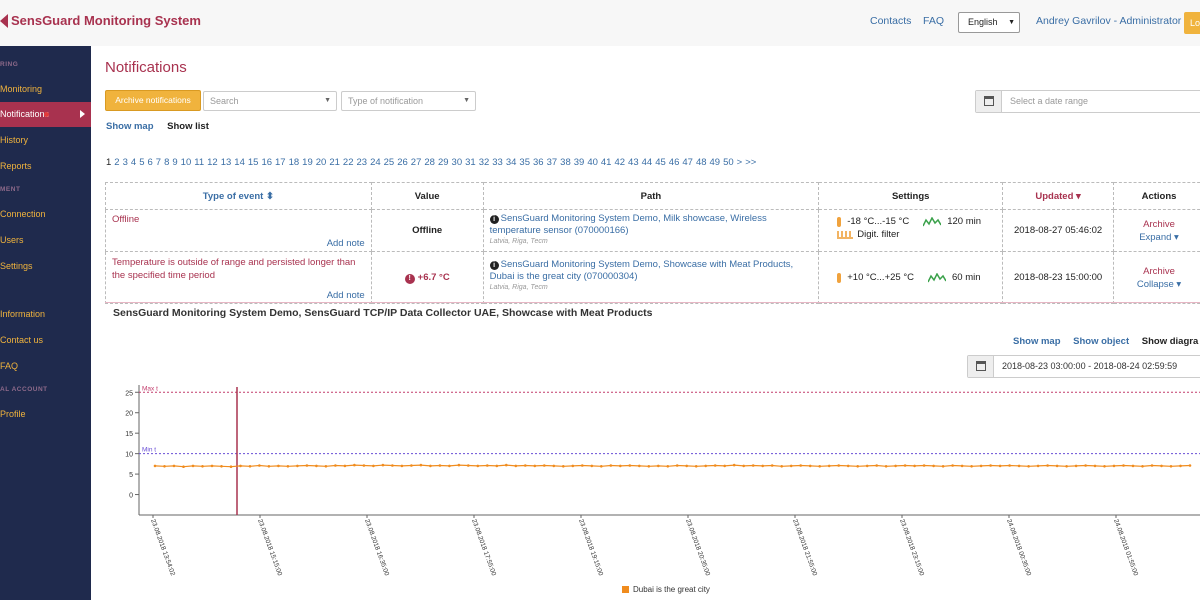 This screenshot has width=1200, height=600. Describe the element at coordinates (660, 162) in the screenshot. I see `page-link: 45` at that location.